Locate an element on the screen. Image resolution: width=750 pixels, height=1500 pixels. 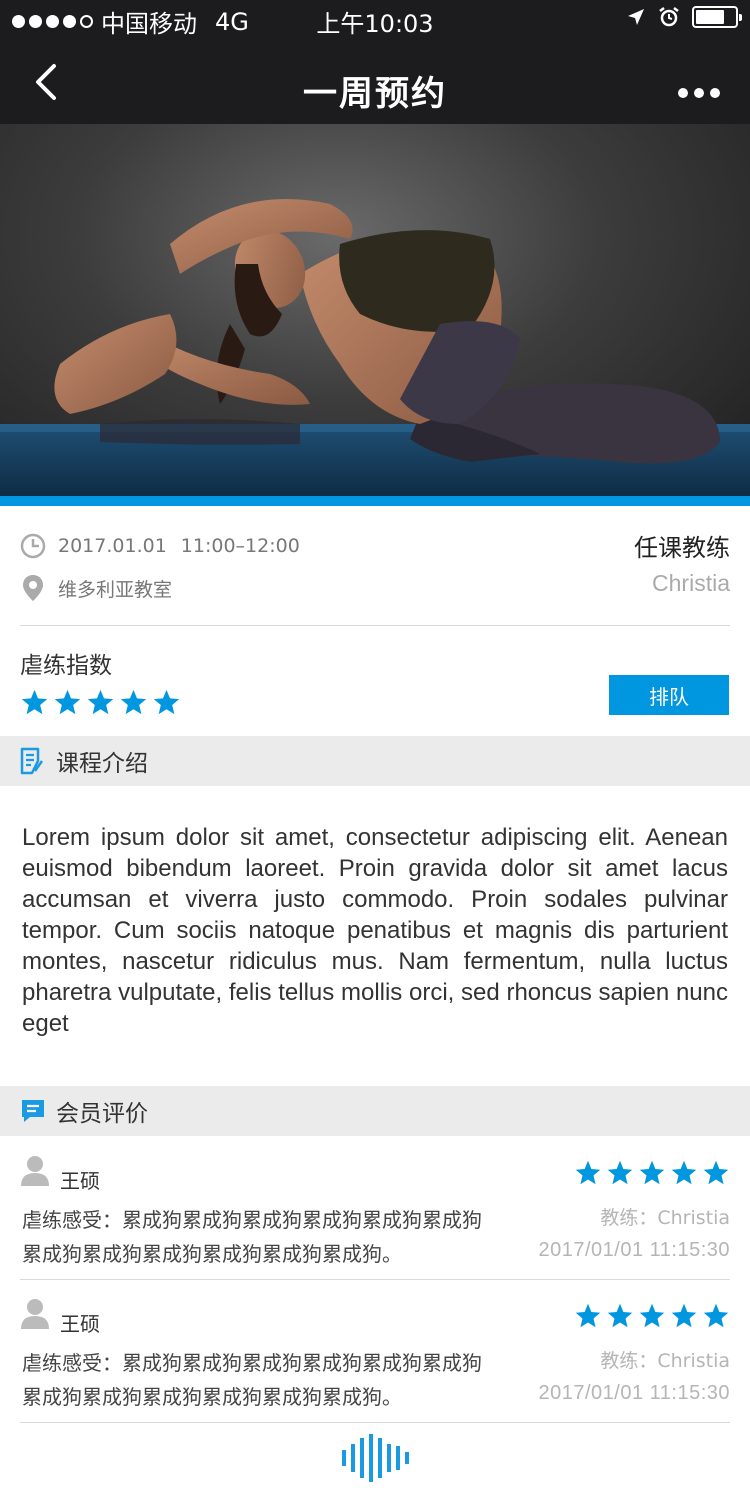
course-datetime: 2017.01.01 11:00–12:00 is located at coordinates (160, 546).